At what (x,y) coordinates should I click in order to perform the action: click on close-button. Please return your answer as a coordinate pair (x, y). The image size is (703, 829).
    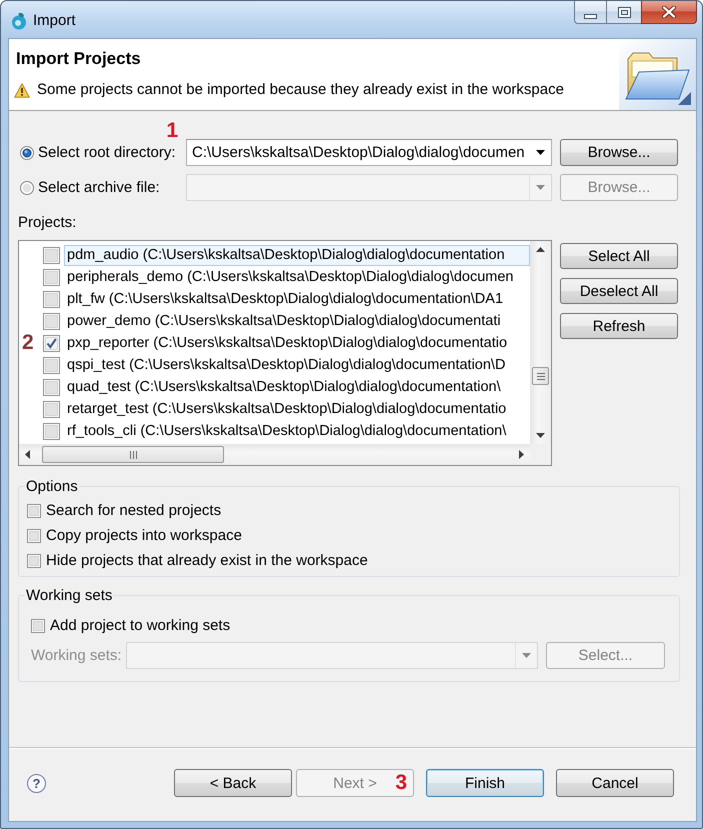
    Looking at the image, I should click on (669, 12).